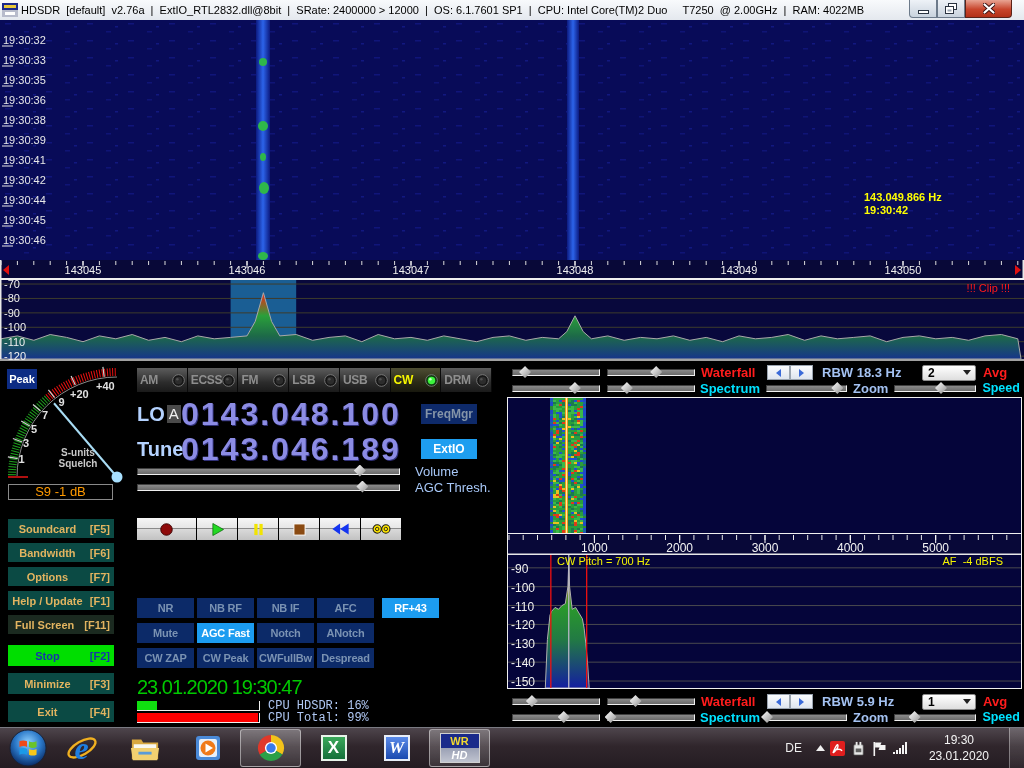 Image resolution: width=1024 pixels, height=768 pixels. I want to click on function-button: Bandwidth [F6], so click(61, 552).